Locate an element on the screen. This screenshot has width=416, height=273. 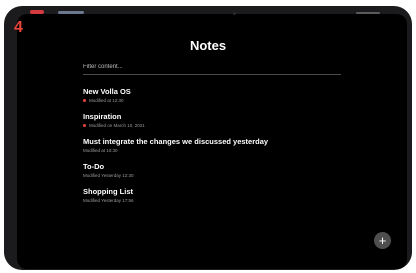
plus-icon: + is located at coordinates (382, 240).